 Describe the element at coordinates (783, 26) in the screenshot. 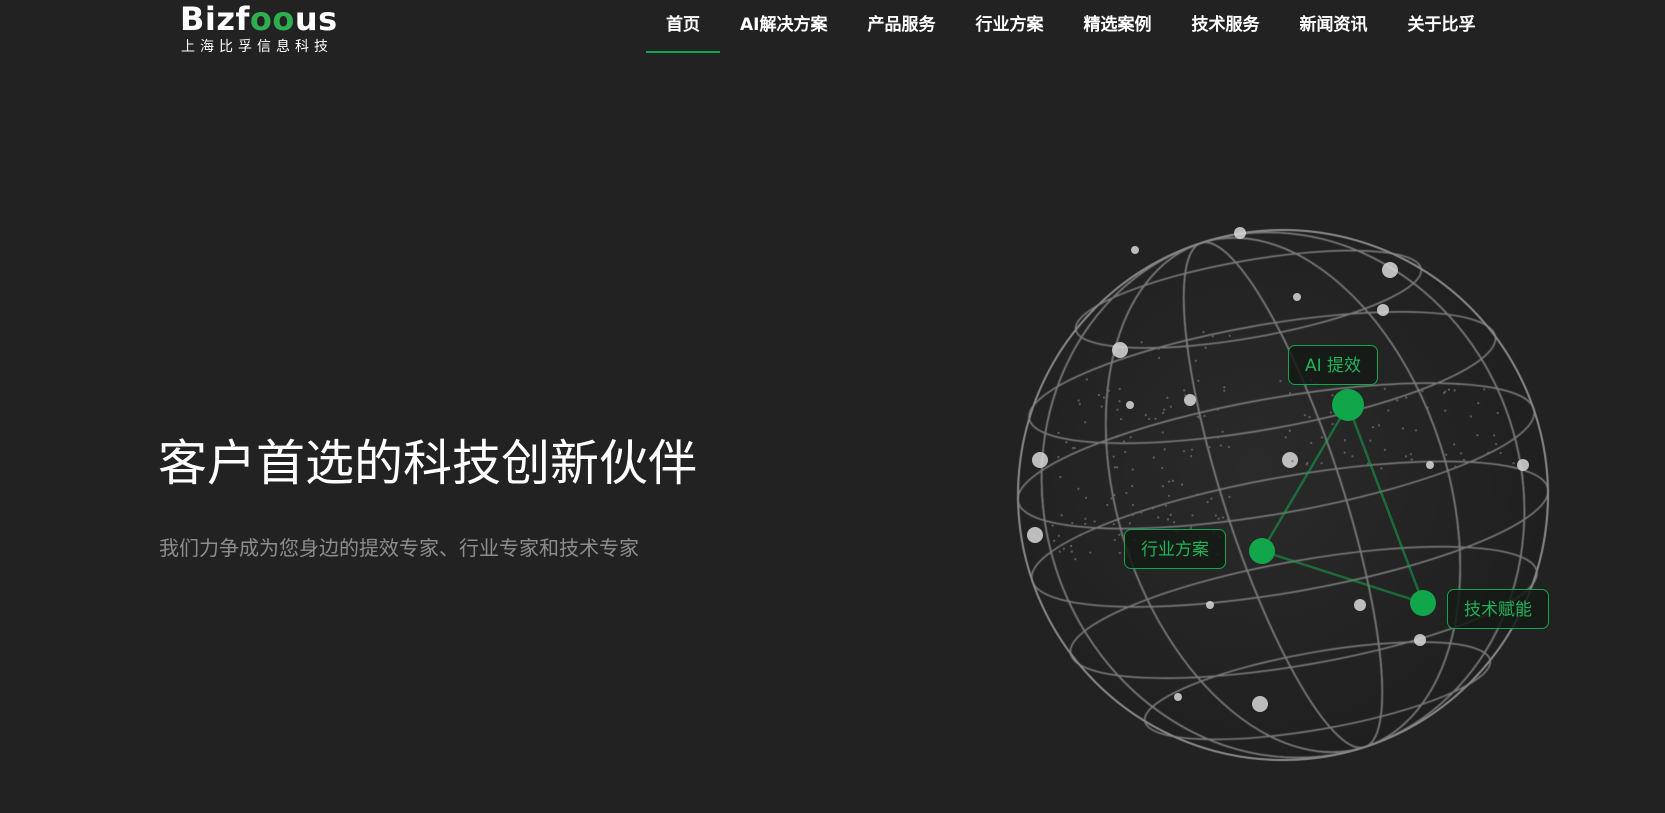

I see `nav-item-ai-solutions: AI解决方案` at that location.